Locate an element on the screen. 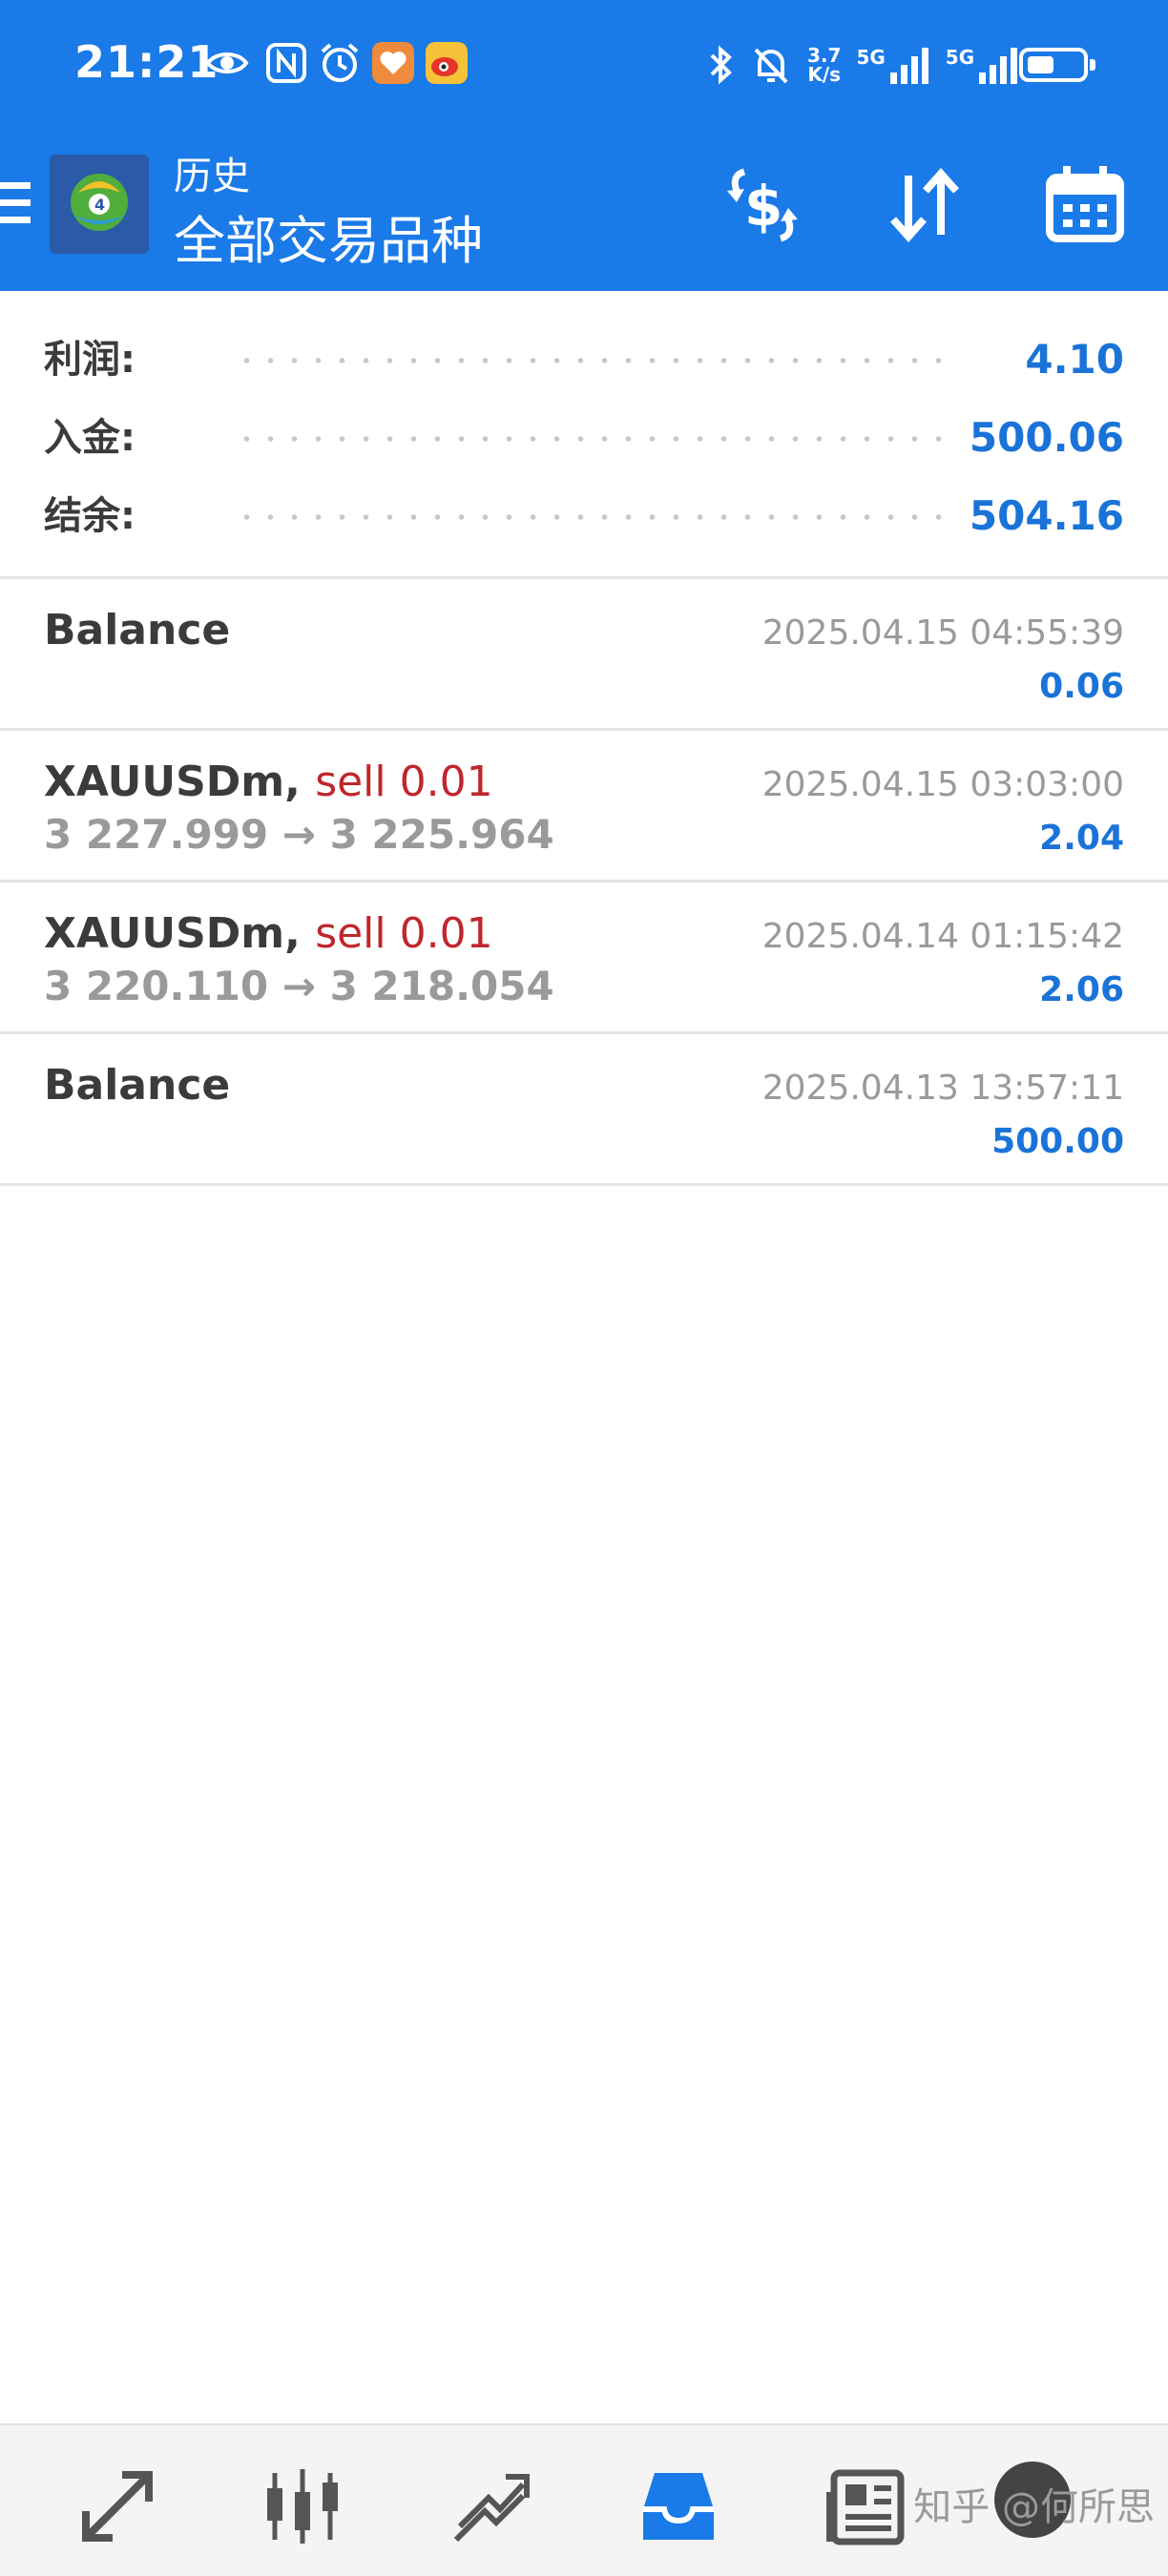  history-date: 2025.04.14 01:15:42 is located at coordinates (942, 936).